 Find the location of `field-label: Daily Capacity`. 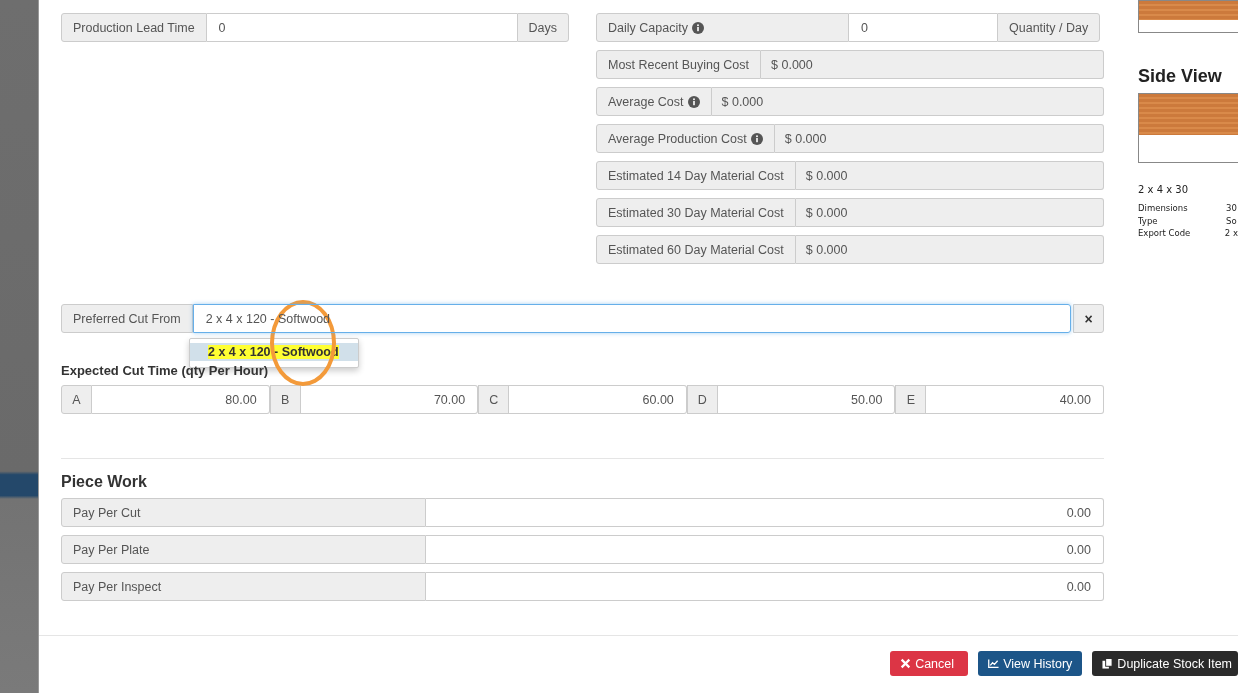

field-label: Daily Capacity is located at coordinates (648, 27).